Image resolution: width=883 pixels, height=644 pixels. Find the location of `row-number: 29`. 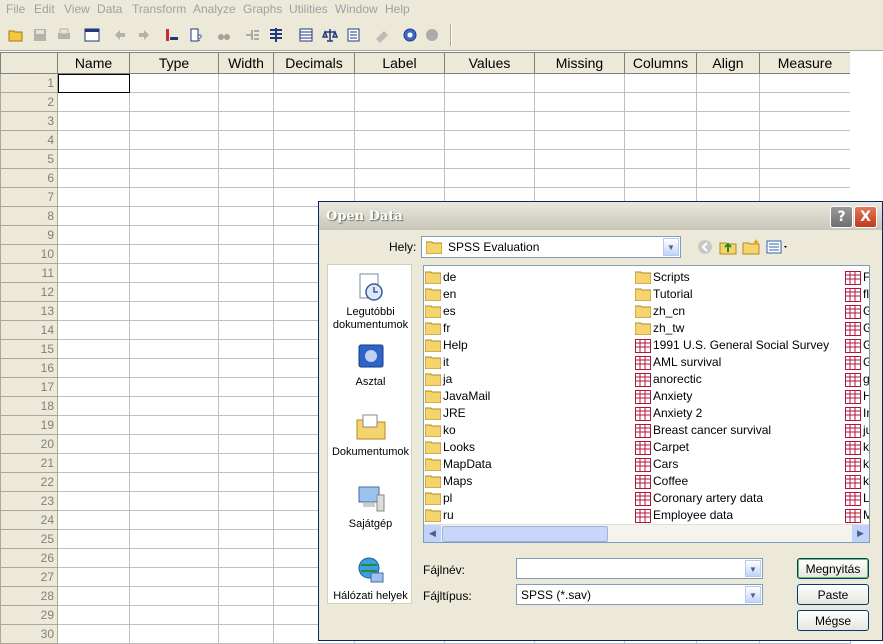

row-number: 29 is located at coordinates (29, 615).